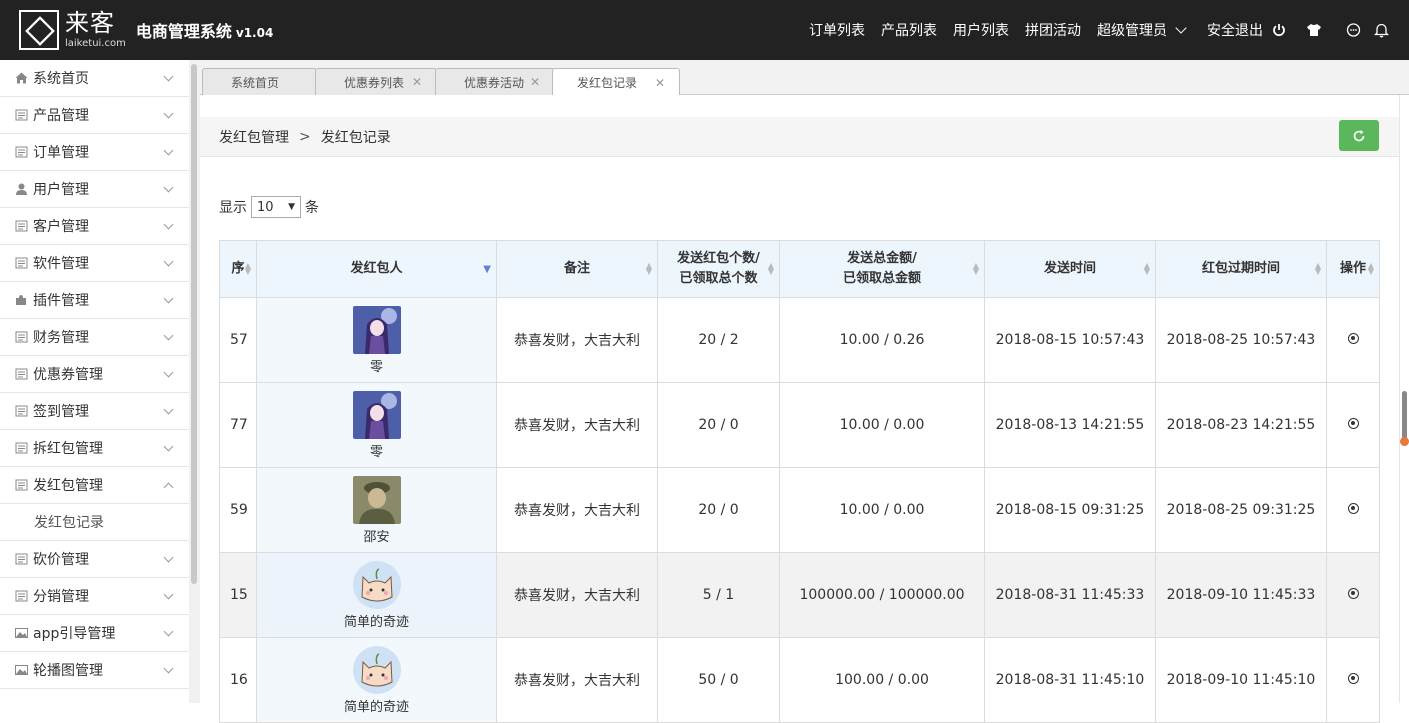 The width and height of the screenshot is (1409, 723). Describe the element at coordinates (94, 115) in the screenshot. I see `sidebar-item-1: 产品管理` at that location.